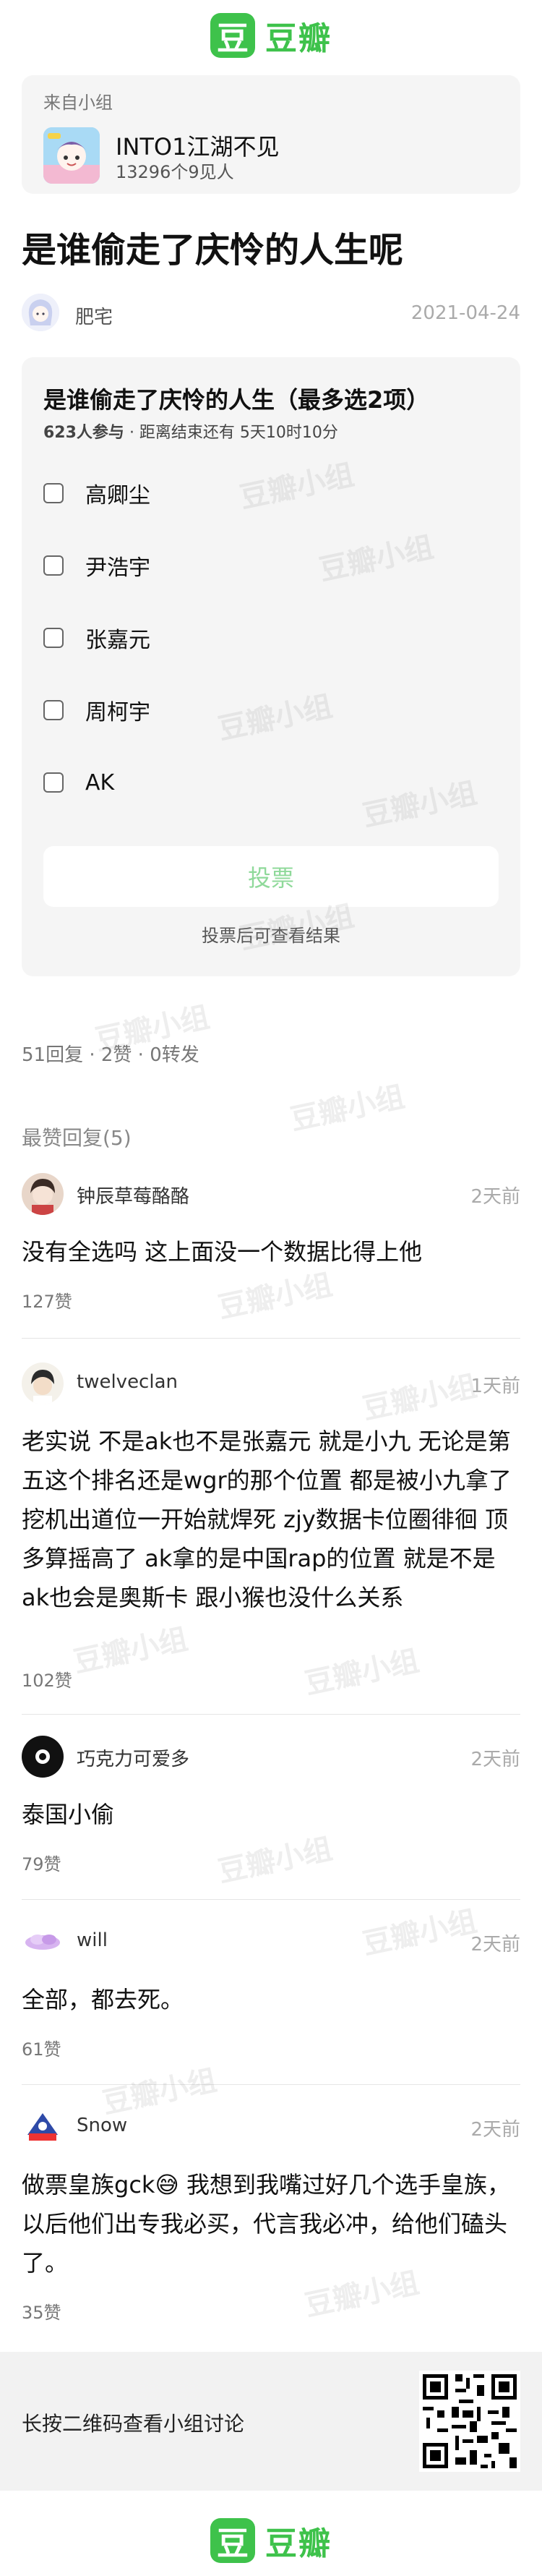 This screenshot has height=2576, width=542. What do you see at coordinates (465, 313) in the screenshot?
I see `post-date: 2021-04-24` at bounding box center [465, 313].